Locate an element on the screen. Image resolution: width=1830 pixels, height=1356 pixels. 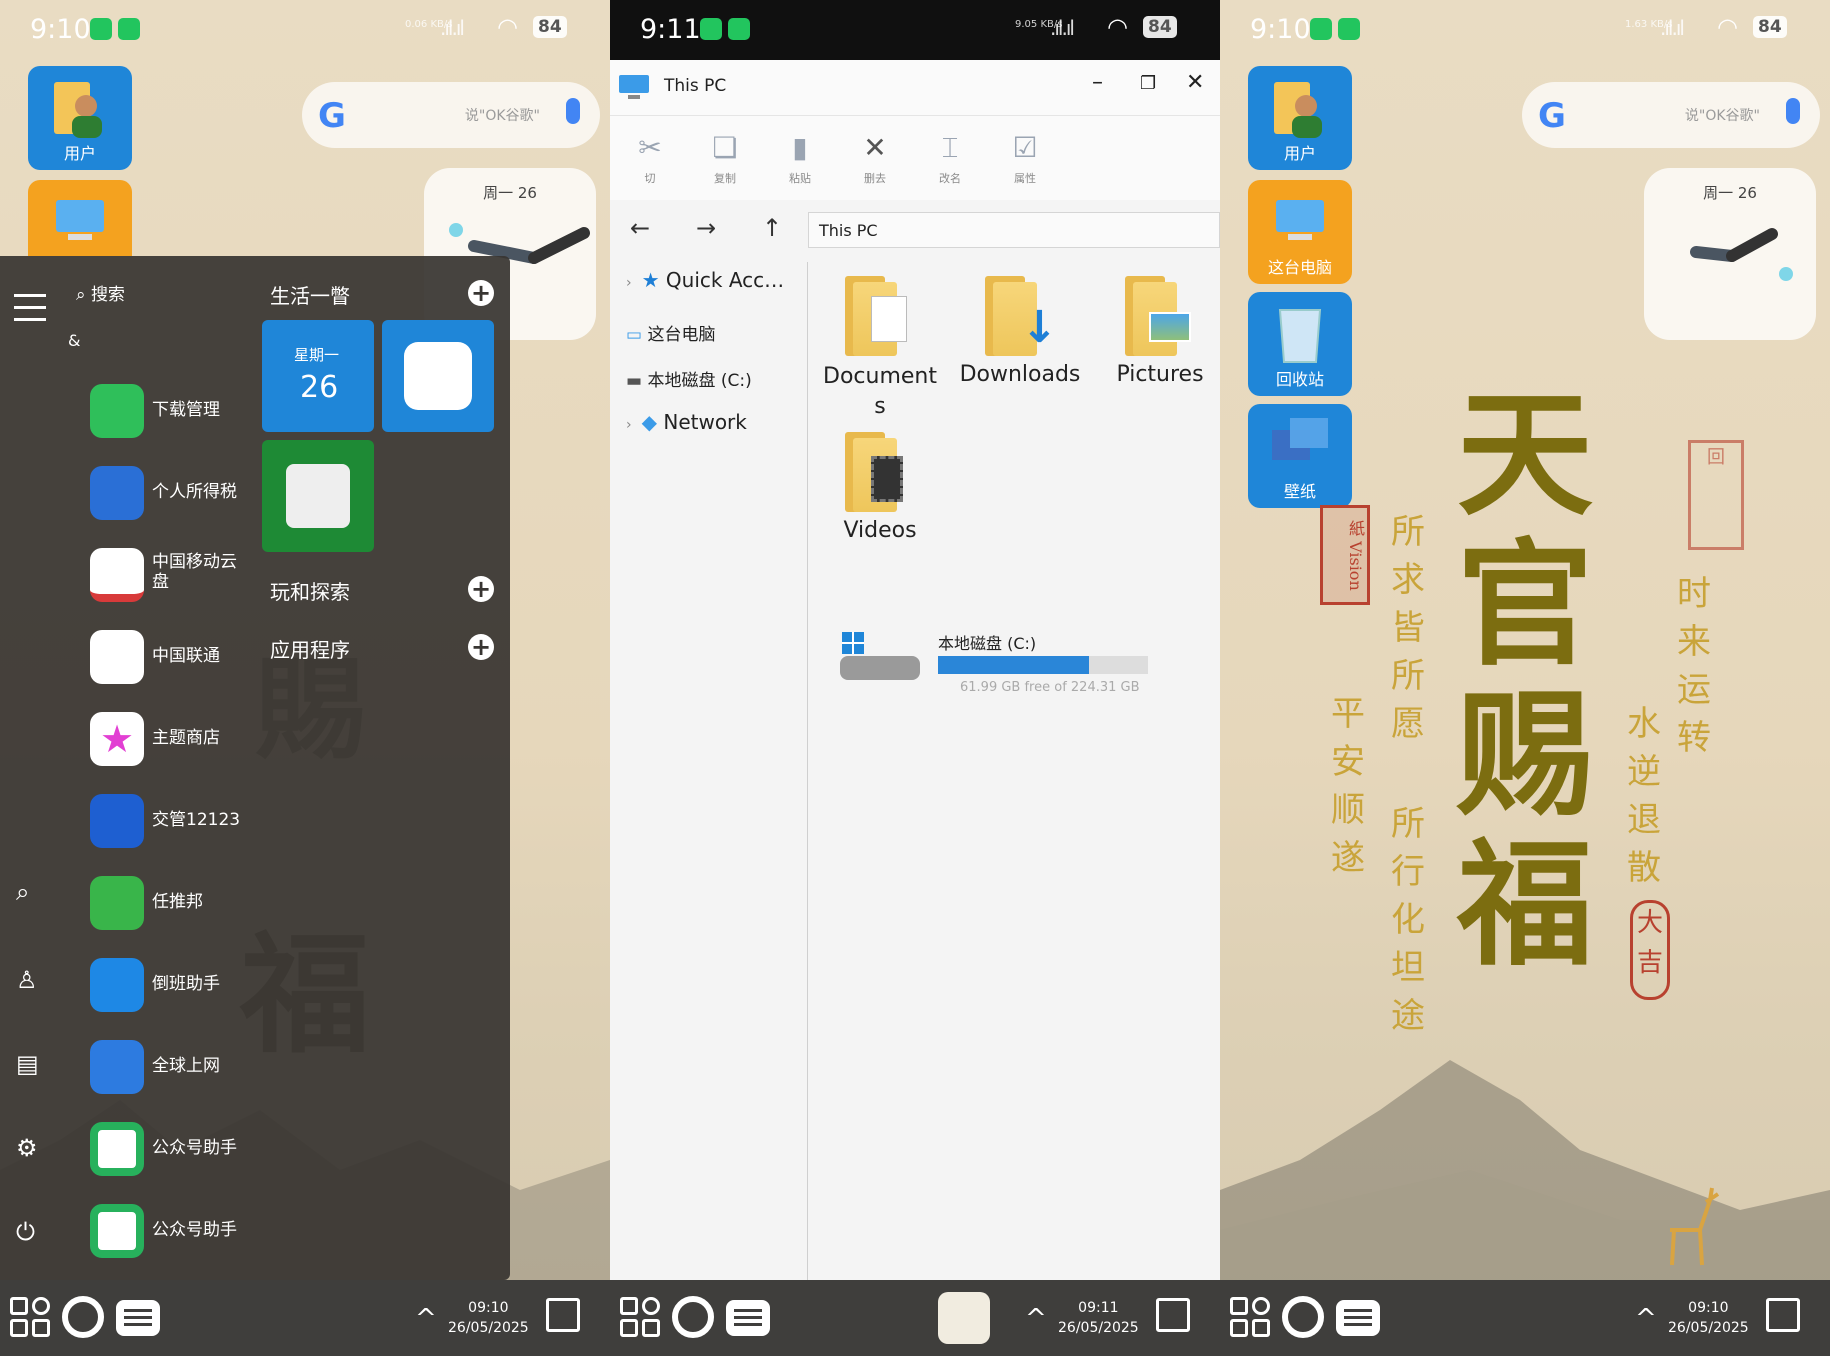
delete-icon: ✕ is located at coordinates (875, 147).